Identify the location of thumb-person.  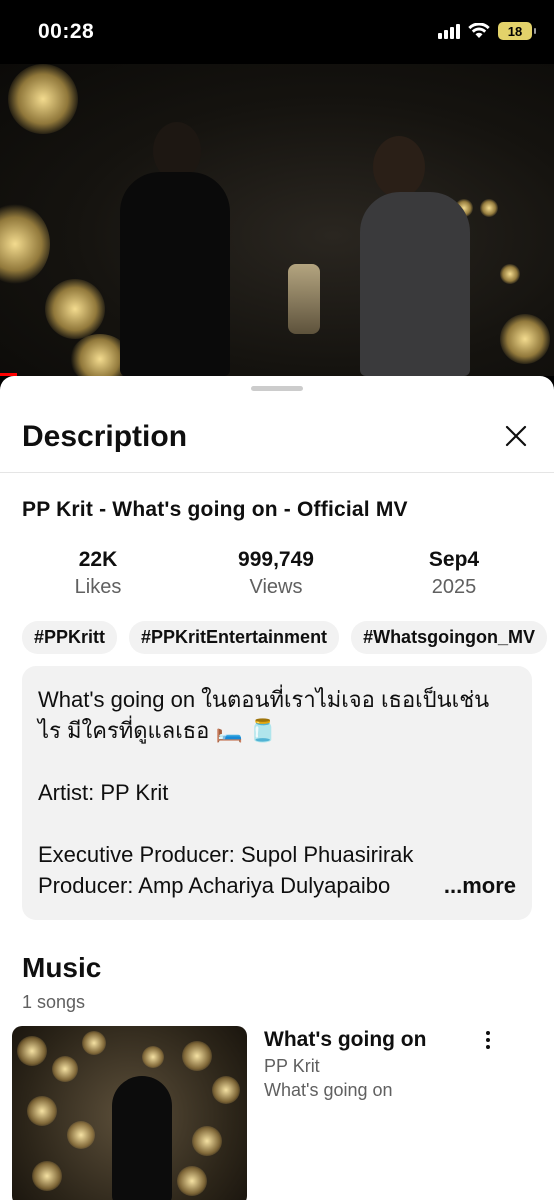
(142, 1138).